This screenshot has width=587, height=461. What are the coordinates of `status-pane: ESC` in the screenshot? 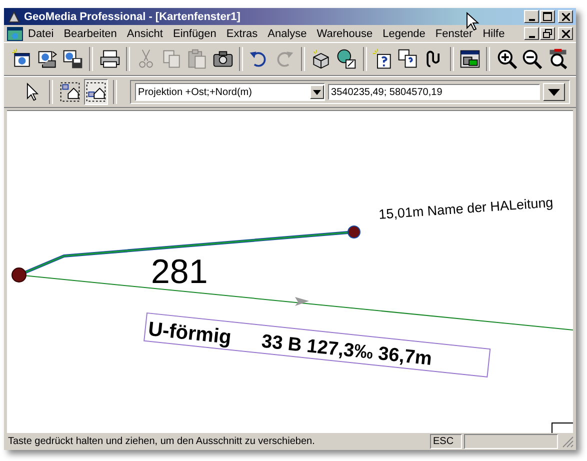 It's located at (446, 441).